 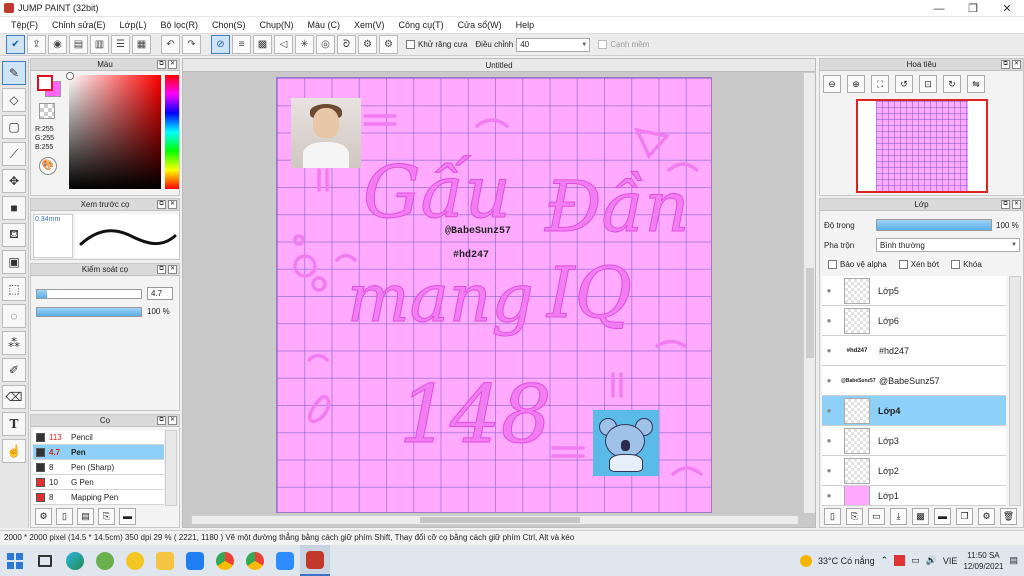 I want to click on brush-tool-icon: ✎, so click(x=14, y=73).